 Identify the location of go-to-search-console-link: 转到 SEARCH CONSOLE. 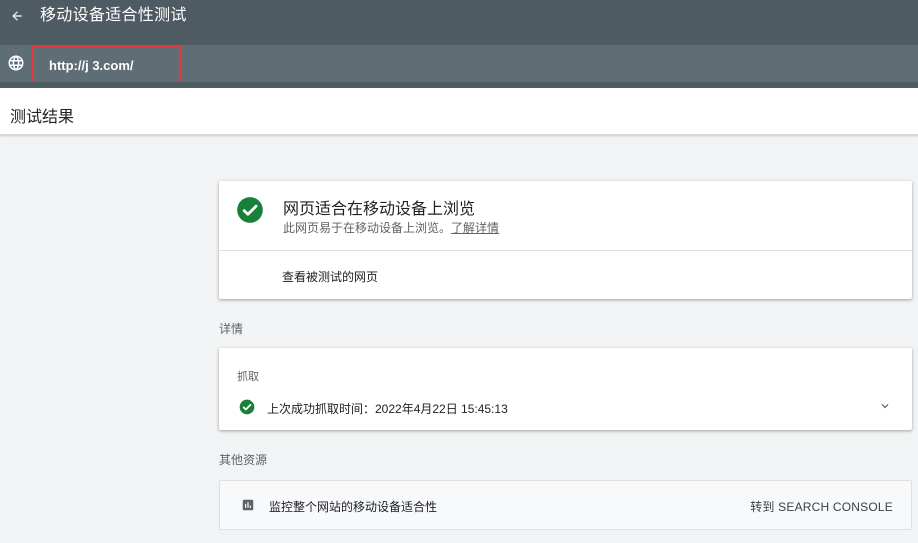
(821, 506).